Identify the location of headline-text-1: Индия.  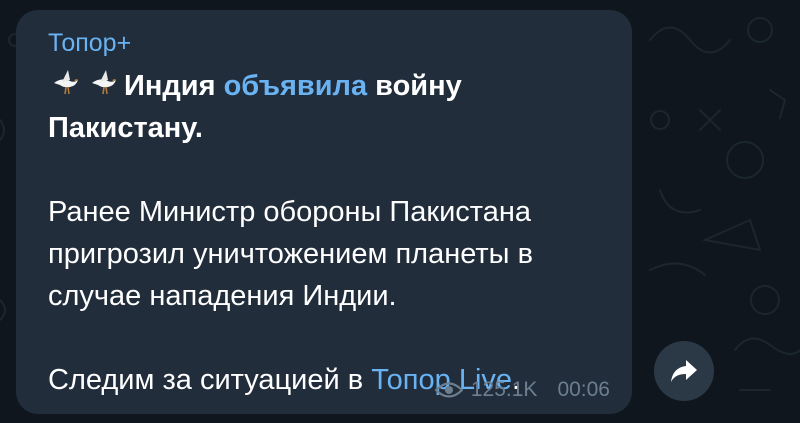
(174, 86).